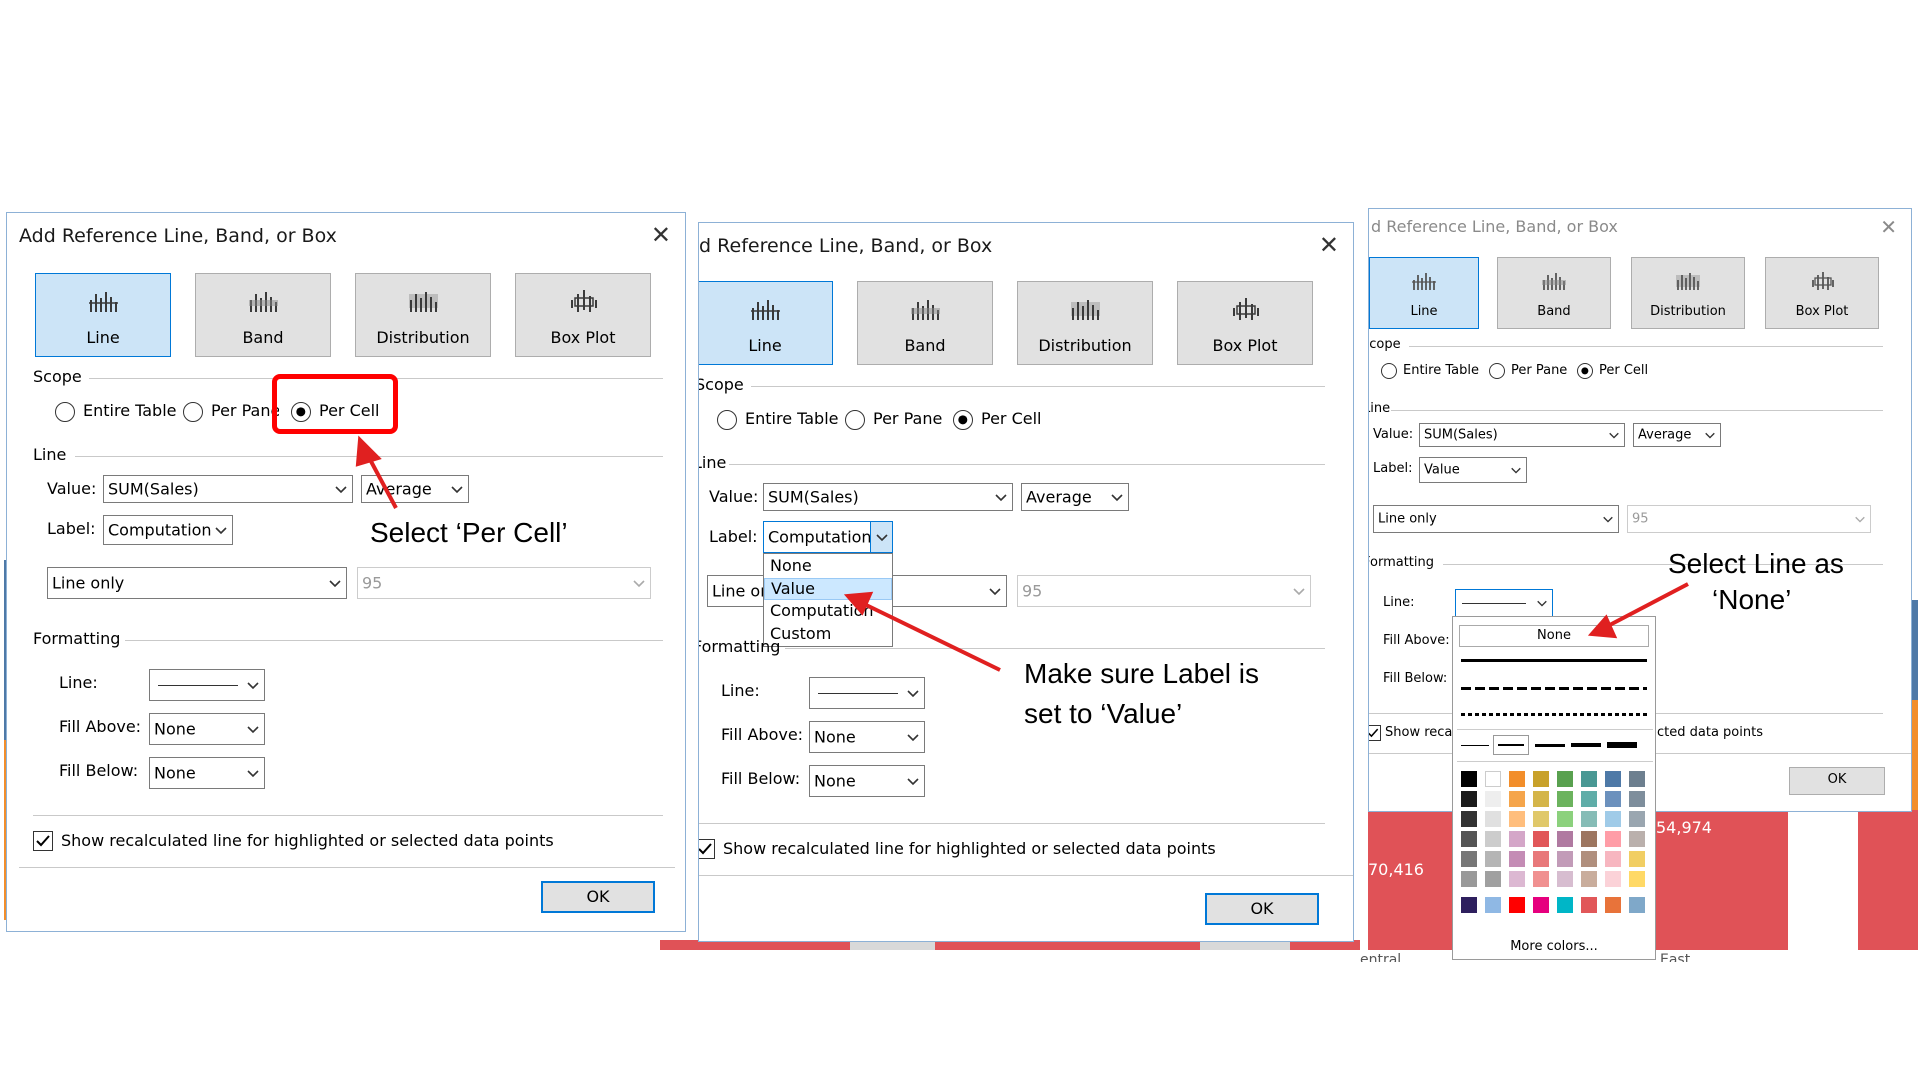  Describe the element at coordinates (1554, 688) in the screenshot. I see `line-style-dashed` at that location.